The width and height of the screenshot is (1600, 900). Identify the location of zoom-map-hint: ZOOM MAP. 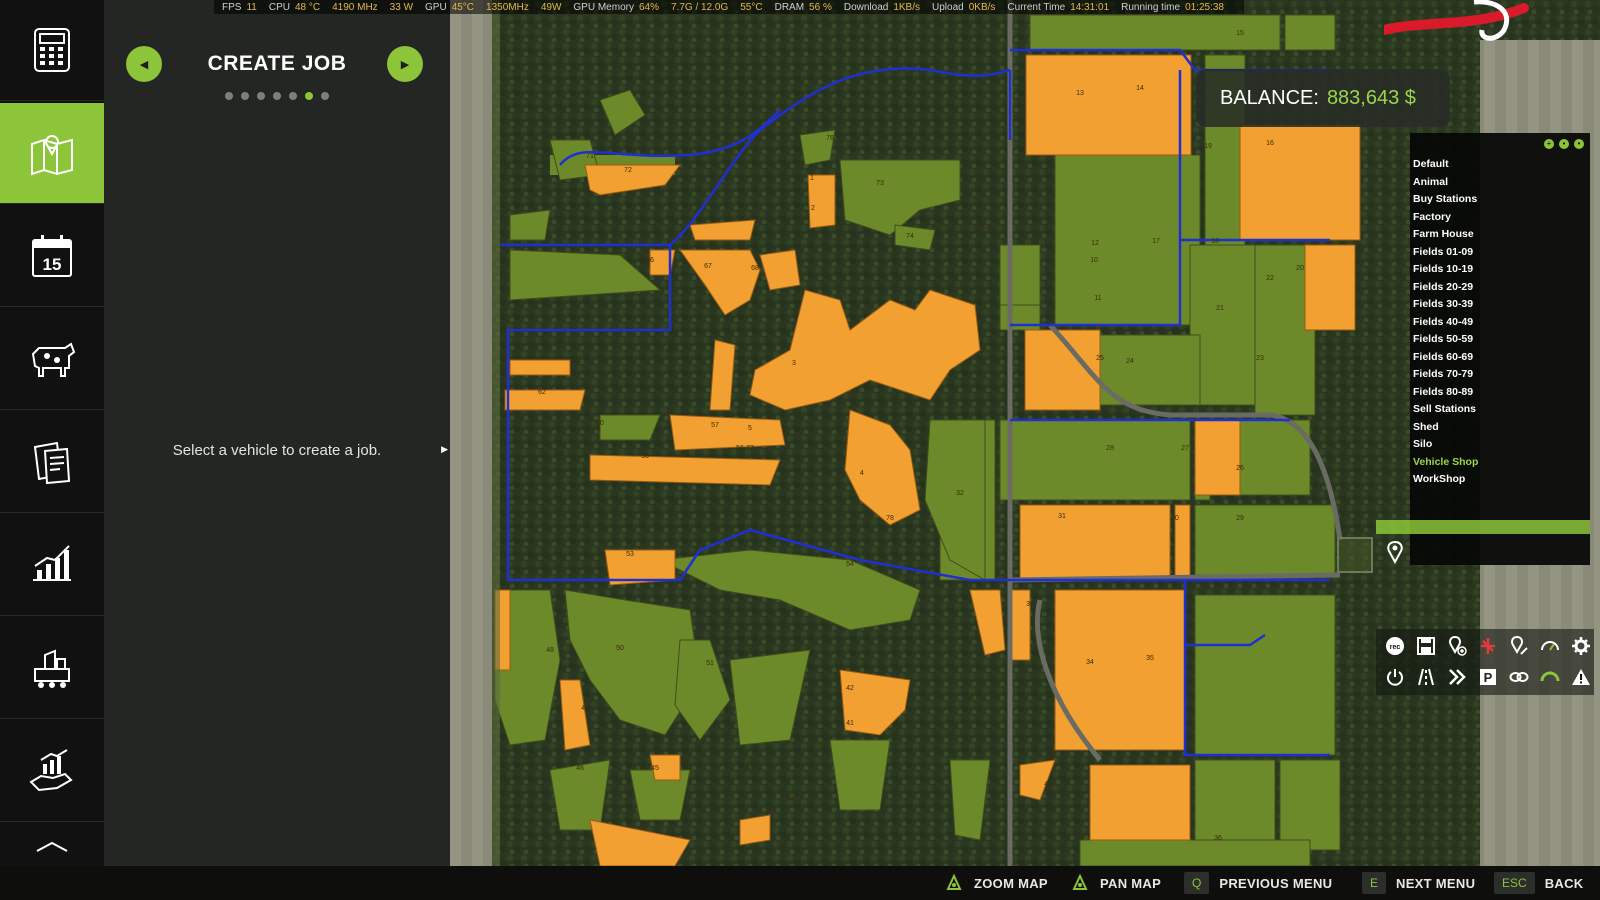
(996, 883).